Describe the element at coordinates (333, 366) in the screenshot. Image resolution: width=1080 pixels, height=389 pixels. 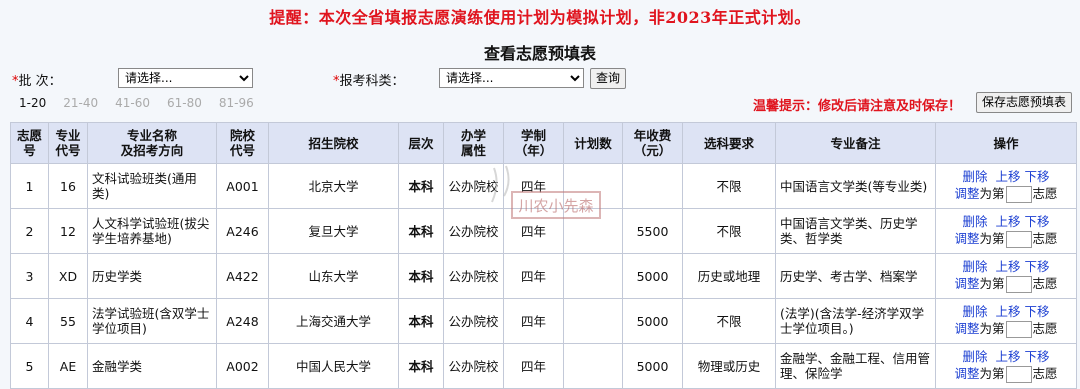
I see `cell-school: 中国人民大学` at that location.